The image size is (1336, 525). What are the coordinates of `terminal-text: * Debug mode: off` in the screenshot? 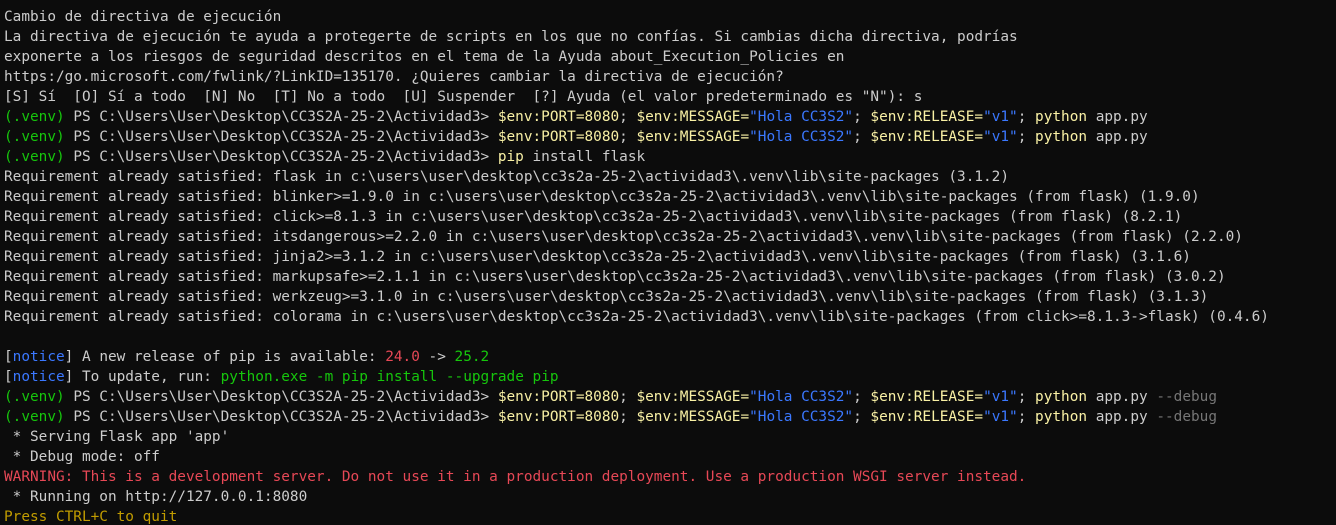 It's located at (82, 457).